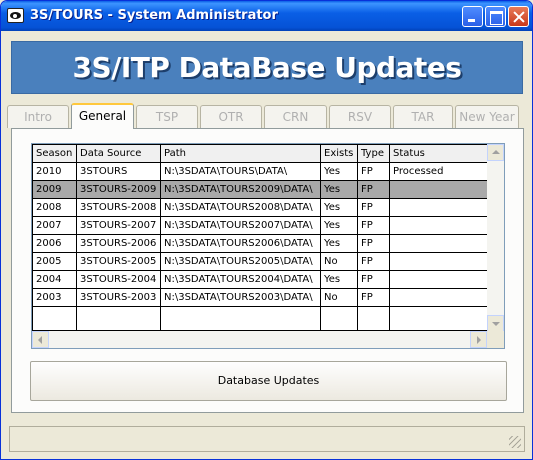  I want to click on up-arrow-glyph, so click(496, 152).